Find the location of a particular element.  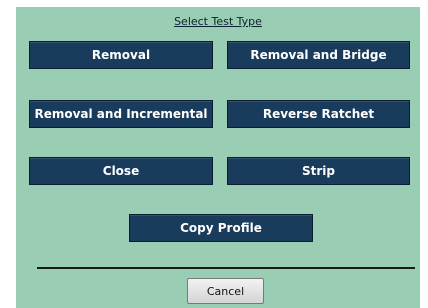

strip-button: Strip is located at coordinates (318, 171).